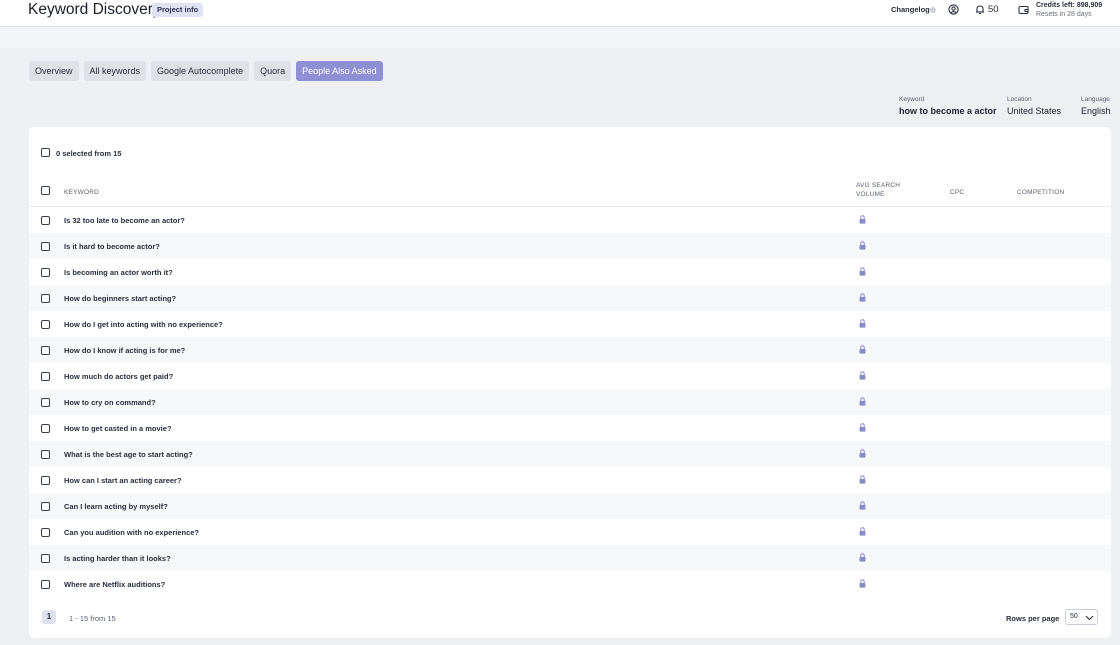 This screenshot has width=1120, height=645. Describe the element at coordinates (570, 584) in the screenshot. I see `table-row: Where are Netflix auditions?` at that location.